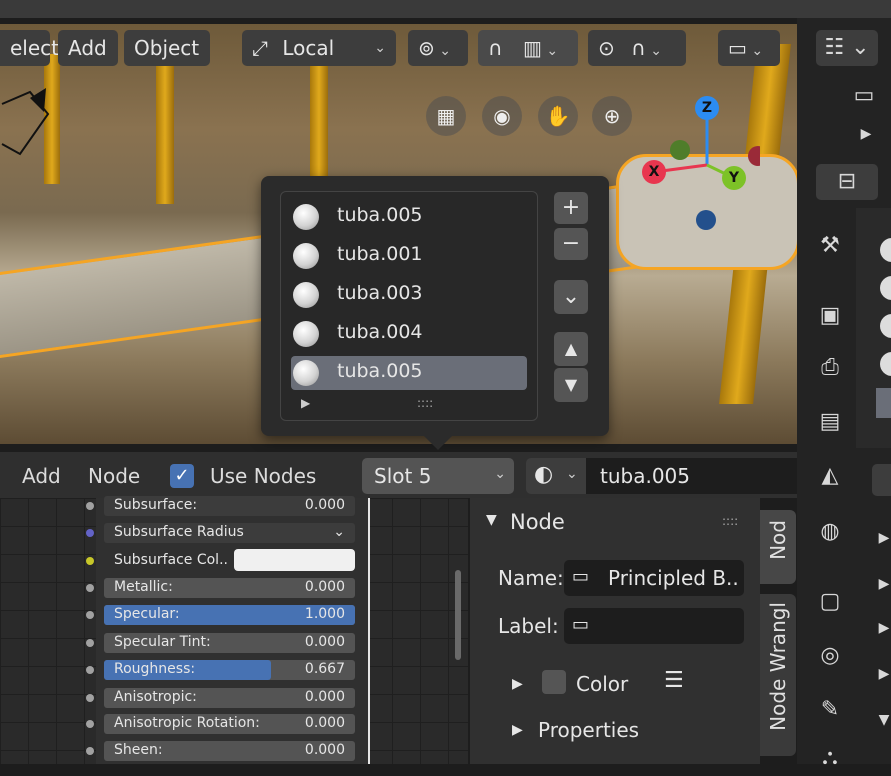  What do you see at coordinates (182, 476) in the screenshot?
I see `use-nodes-checkbox: ✓` at bounding box center [182, 476].